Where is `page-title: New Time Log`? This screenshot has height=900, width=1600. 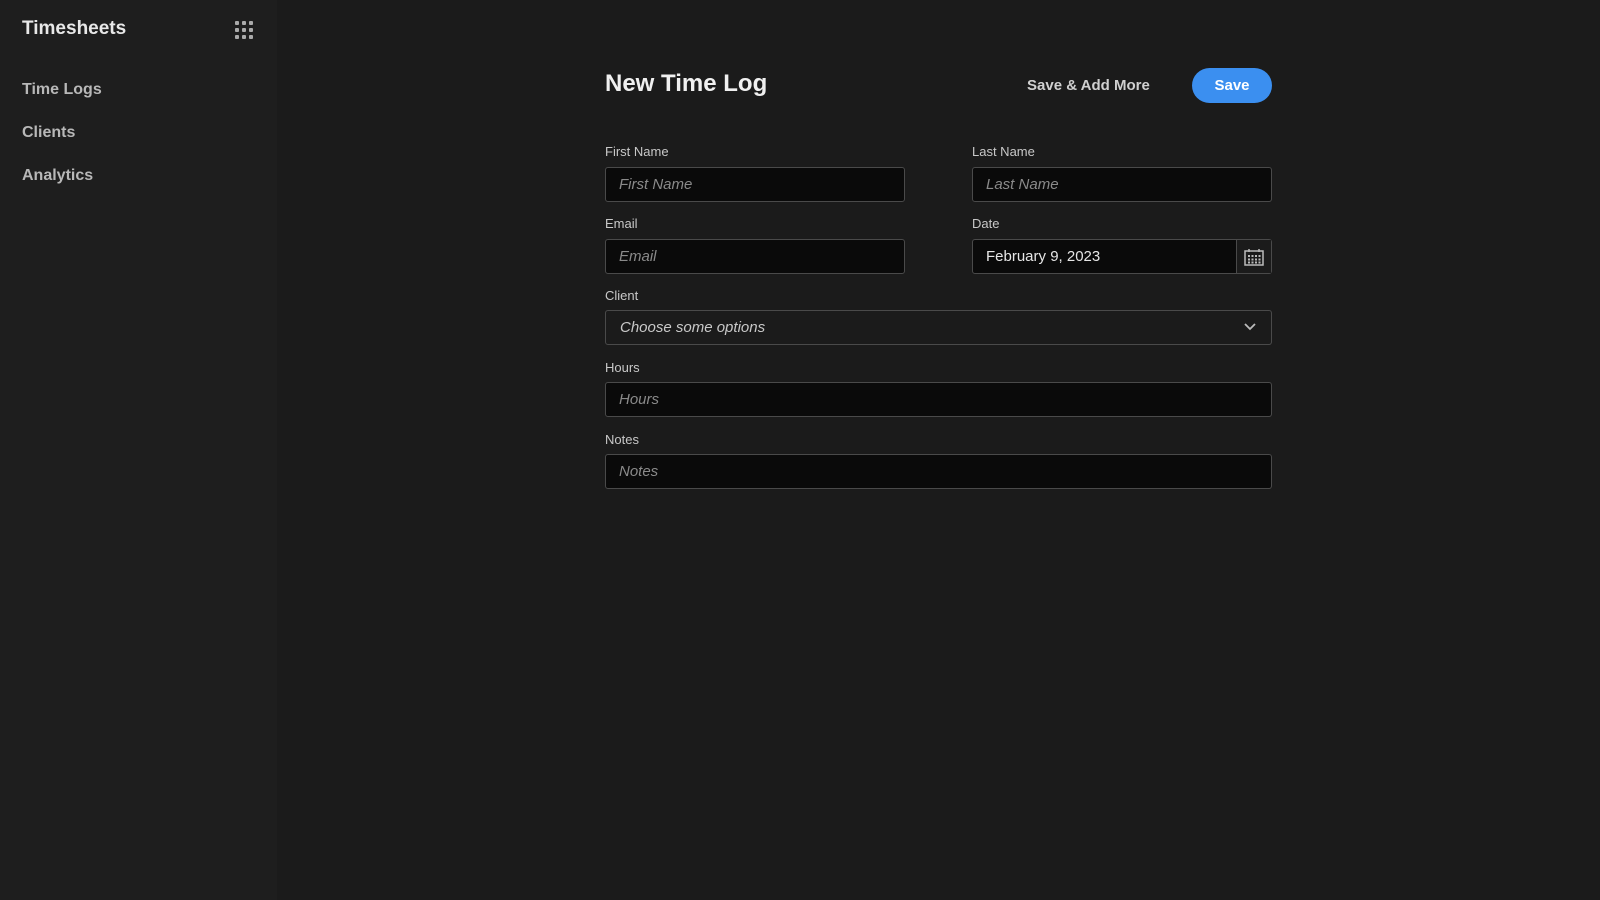
page-title: New Time Log is located at coordinates (686, 83).